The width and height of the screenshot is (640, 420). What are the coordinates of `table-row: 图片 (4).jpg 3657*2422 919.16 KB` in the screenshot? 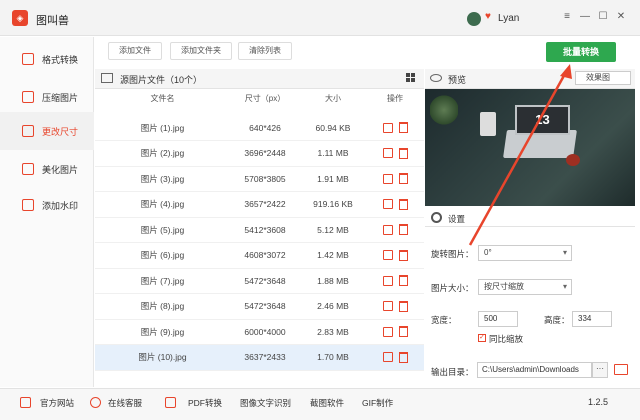 It's located at (259, 204).